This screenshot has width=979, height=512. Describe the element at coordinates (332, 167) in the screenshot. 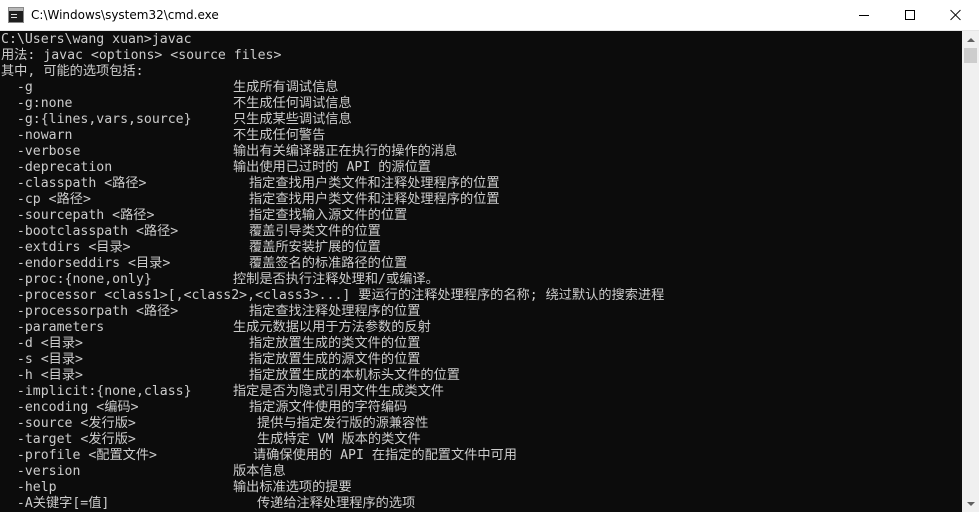

I see `option-description: 输出使用已过时的 API 的源位置` at that location.